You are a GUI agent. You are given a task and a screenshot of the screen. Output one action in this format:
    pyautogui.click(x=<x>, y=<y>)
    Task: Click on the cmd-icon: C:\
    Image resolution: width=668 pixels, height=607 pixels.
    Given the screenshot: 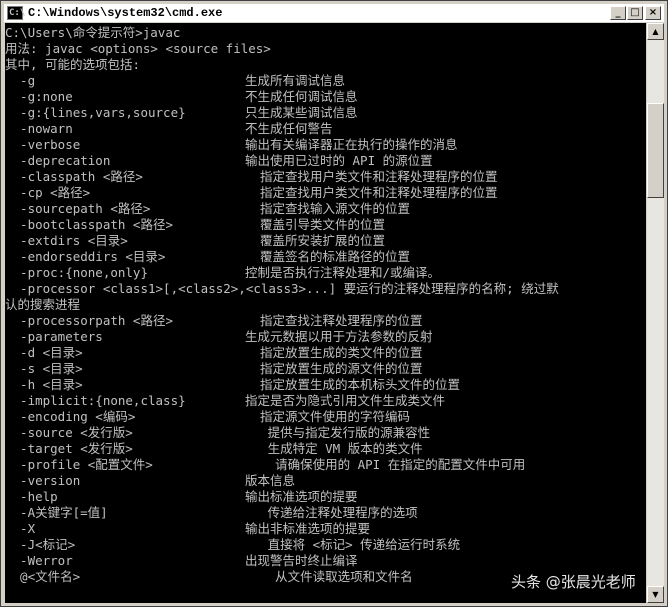 What is the action you would take?
    pyautogui.click(x=16, y=13)
    